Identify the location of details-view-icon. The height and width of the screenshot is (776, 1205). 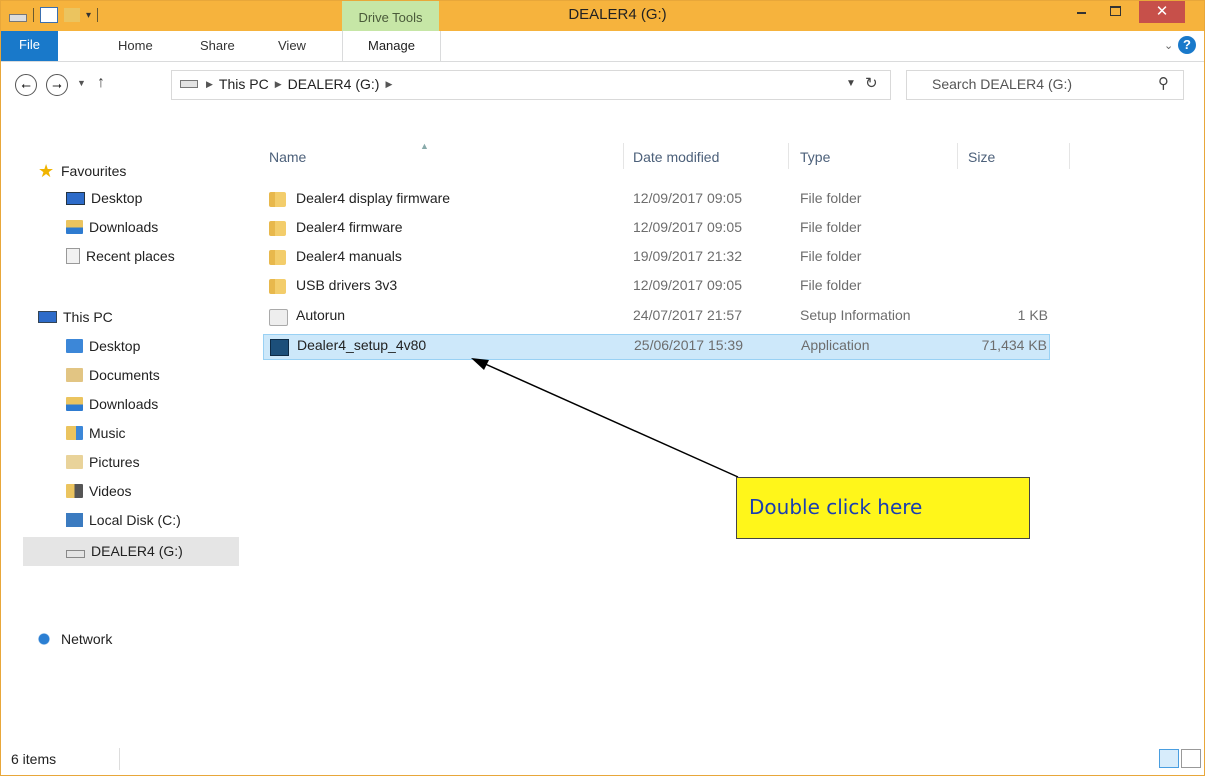
(1169, 758).